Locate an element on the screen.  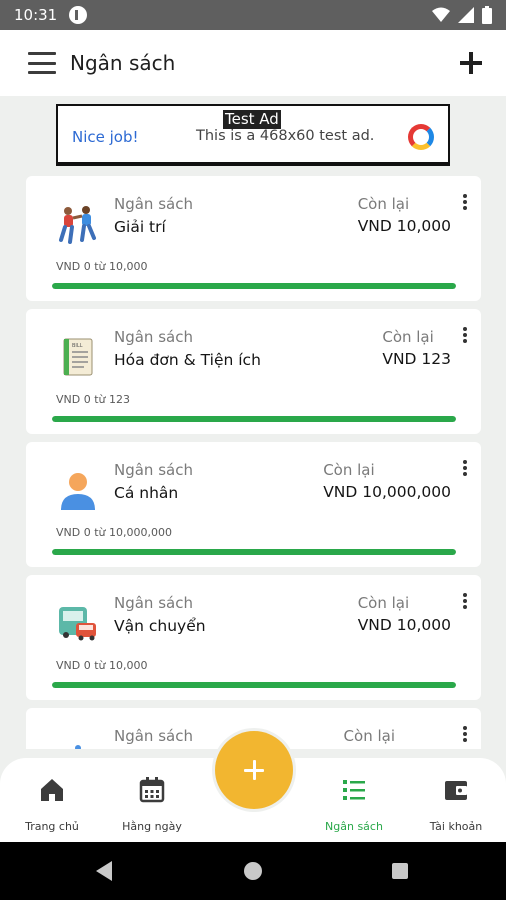
budget-name: Giải trí is located at coordinates (140, 227).